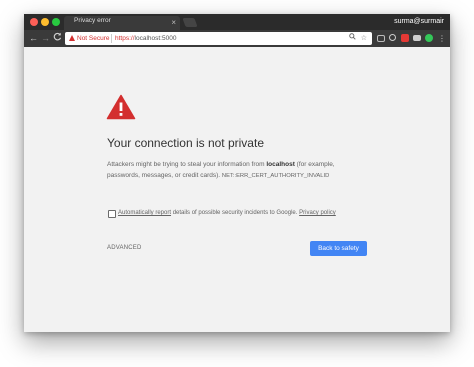  Describe the element at coordinates (190, 22) in the screenshot. I see `new-tab-button` at that location.